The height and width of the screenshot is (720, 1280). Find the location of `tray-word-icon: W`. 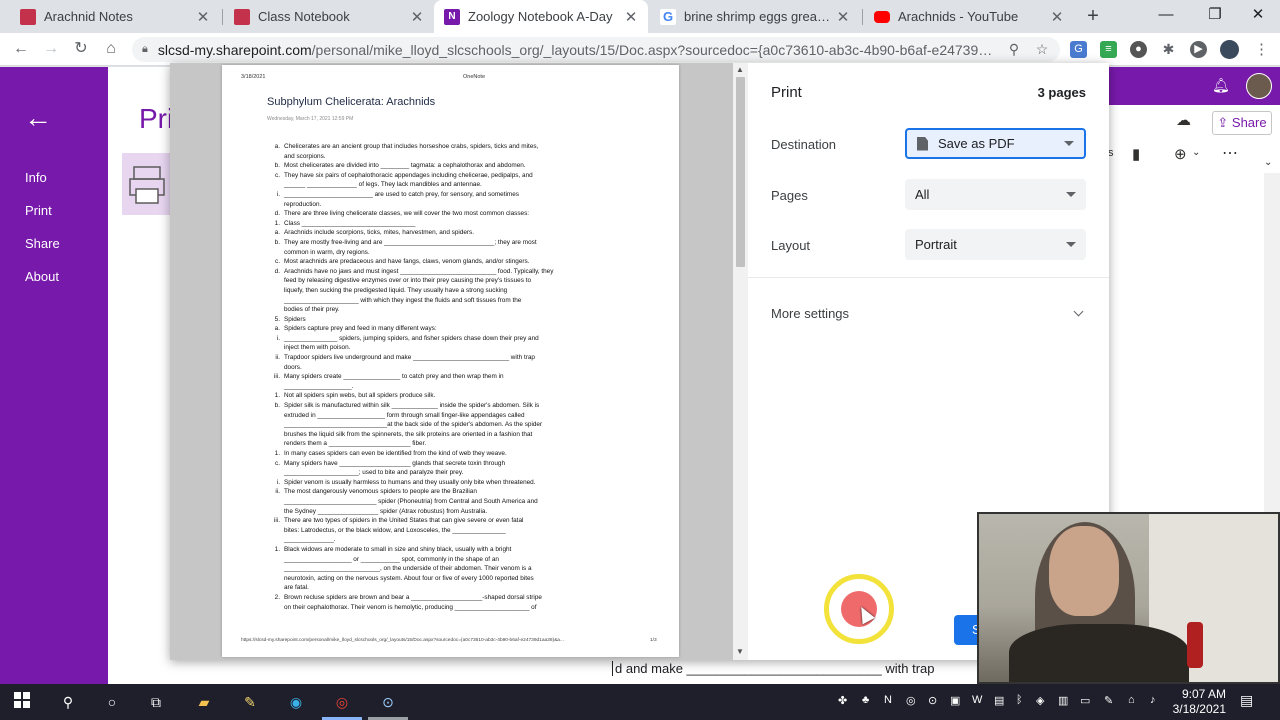

tray-word-icon: W is located at coordinates (977, 700).